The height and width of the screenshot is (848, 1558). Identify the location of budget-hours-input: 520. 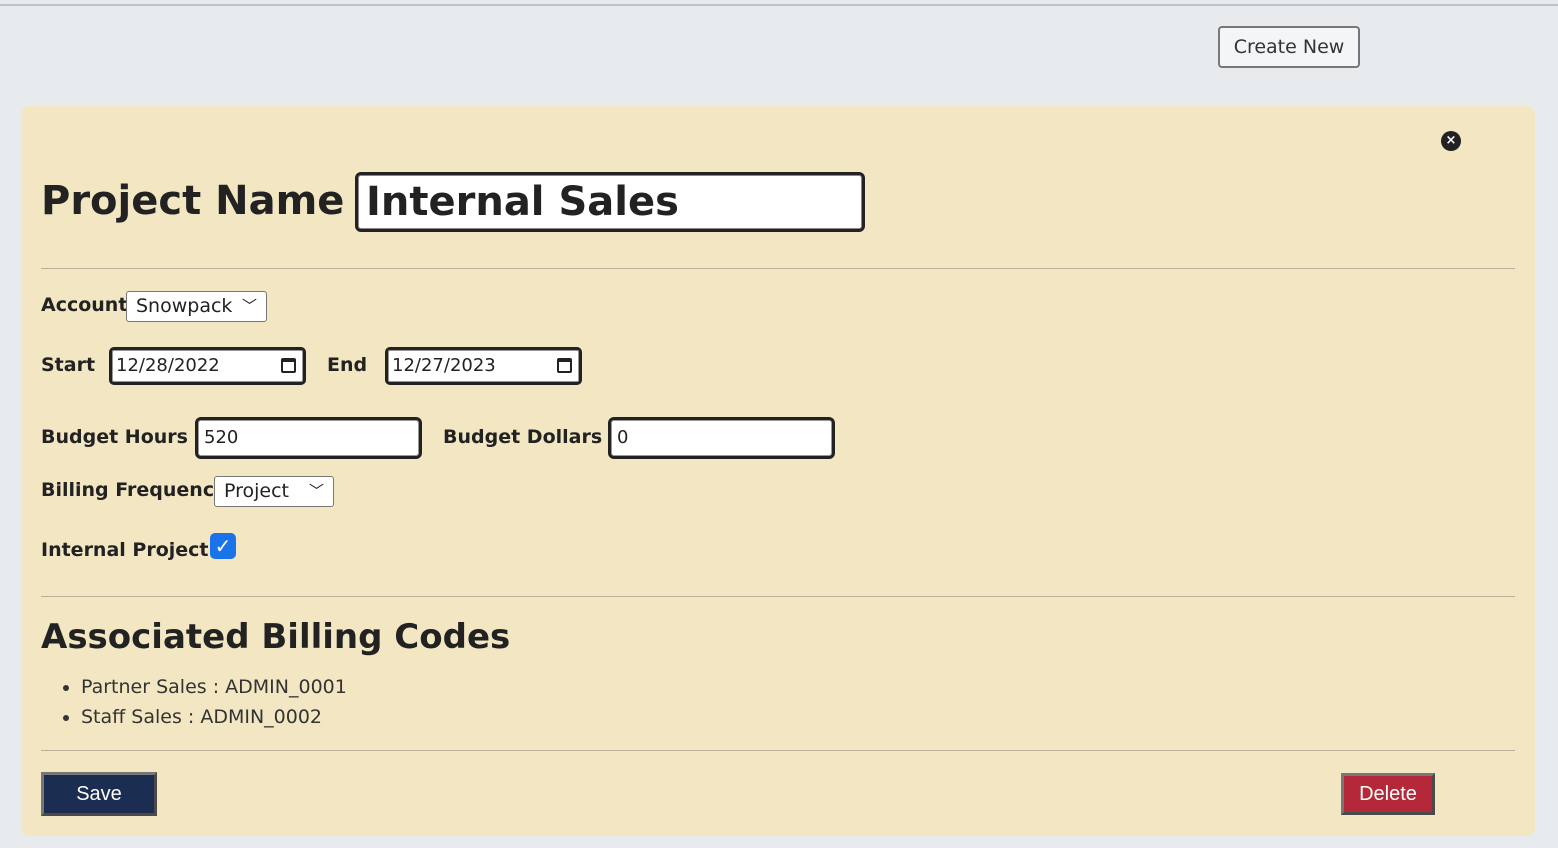
(308, 438).